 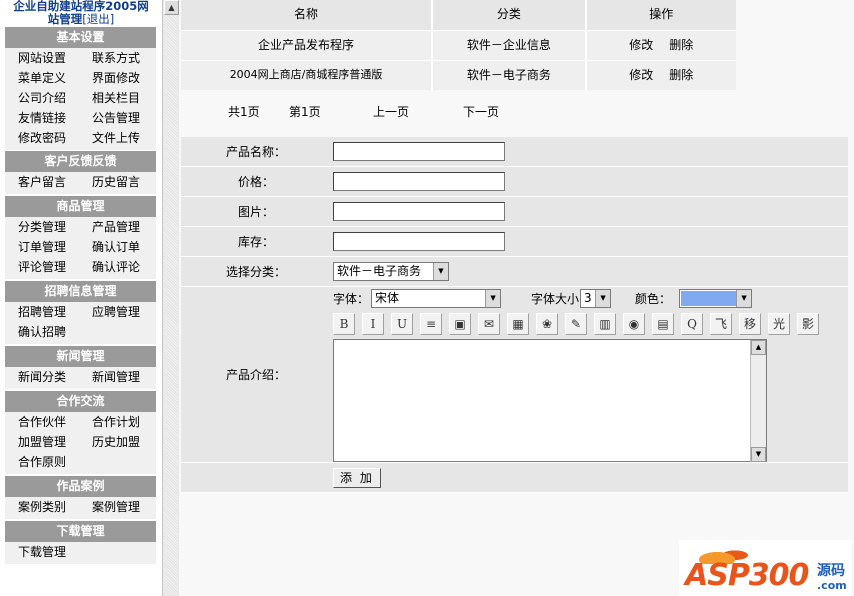 I want to click on scroll-track, so click(x=171, y=305).